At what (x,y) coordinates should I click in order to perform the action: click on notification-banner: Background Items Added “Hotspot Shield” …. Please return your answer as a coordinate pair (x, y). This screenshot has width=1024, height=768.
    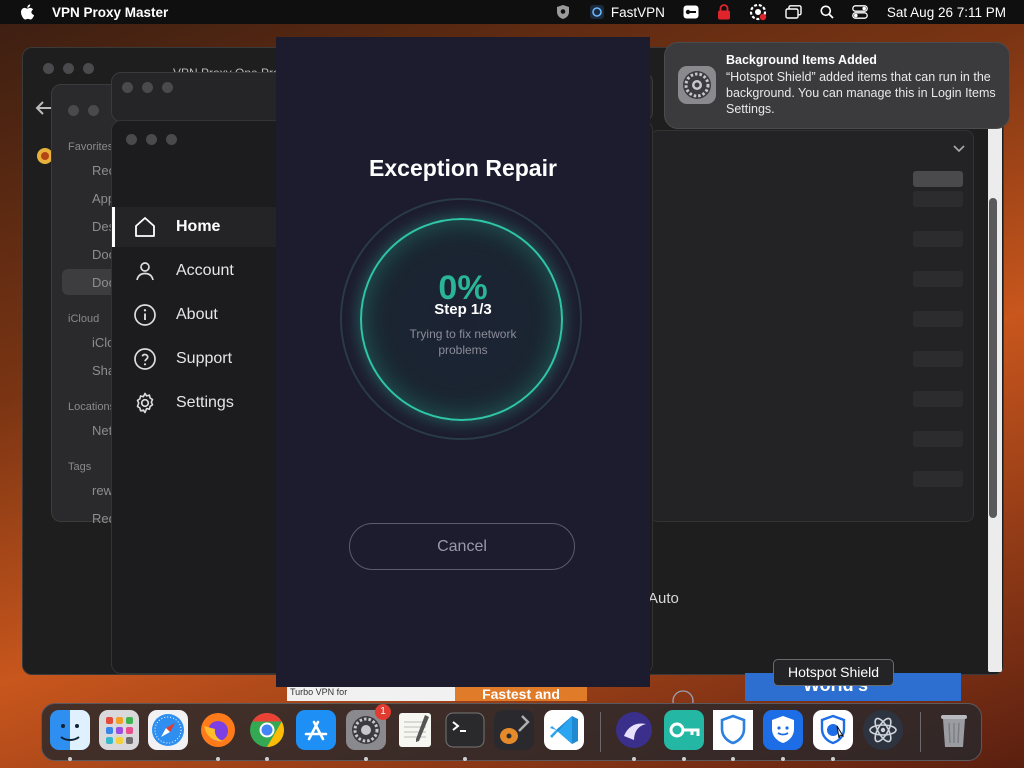
    Looking at the image, I should click on (837, 85).